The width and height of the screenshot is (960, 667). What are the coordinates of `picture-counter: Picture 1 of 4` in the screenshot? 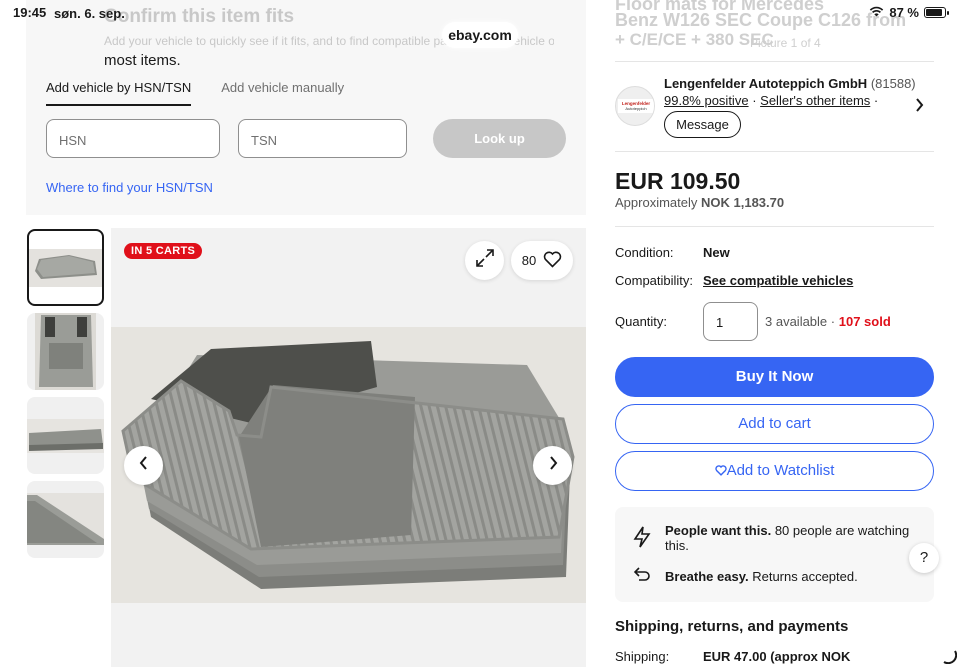 It's located at (785, 43).